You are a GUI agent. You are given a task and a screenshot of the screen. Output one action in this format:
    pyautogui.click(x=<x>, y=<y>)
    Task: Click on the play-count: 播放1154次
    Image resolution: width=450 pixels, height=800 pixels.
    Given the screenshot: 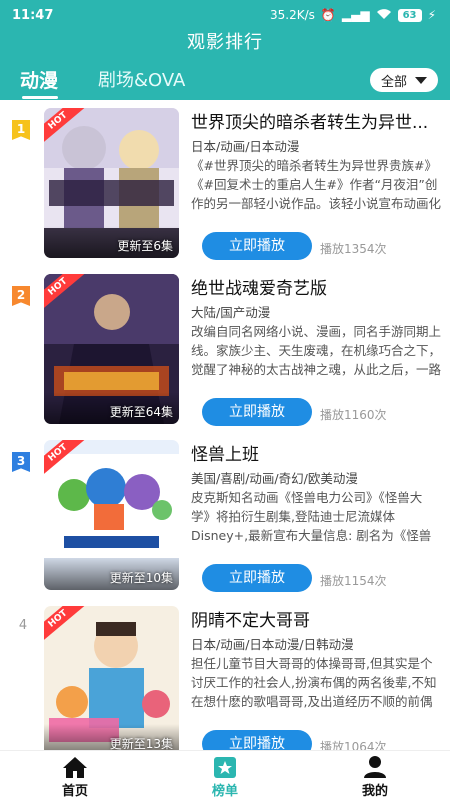 What is the action you would take?
    pyautogui.click(x=353, y=581)
    